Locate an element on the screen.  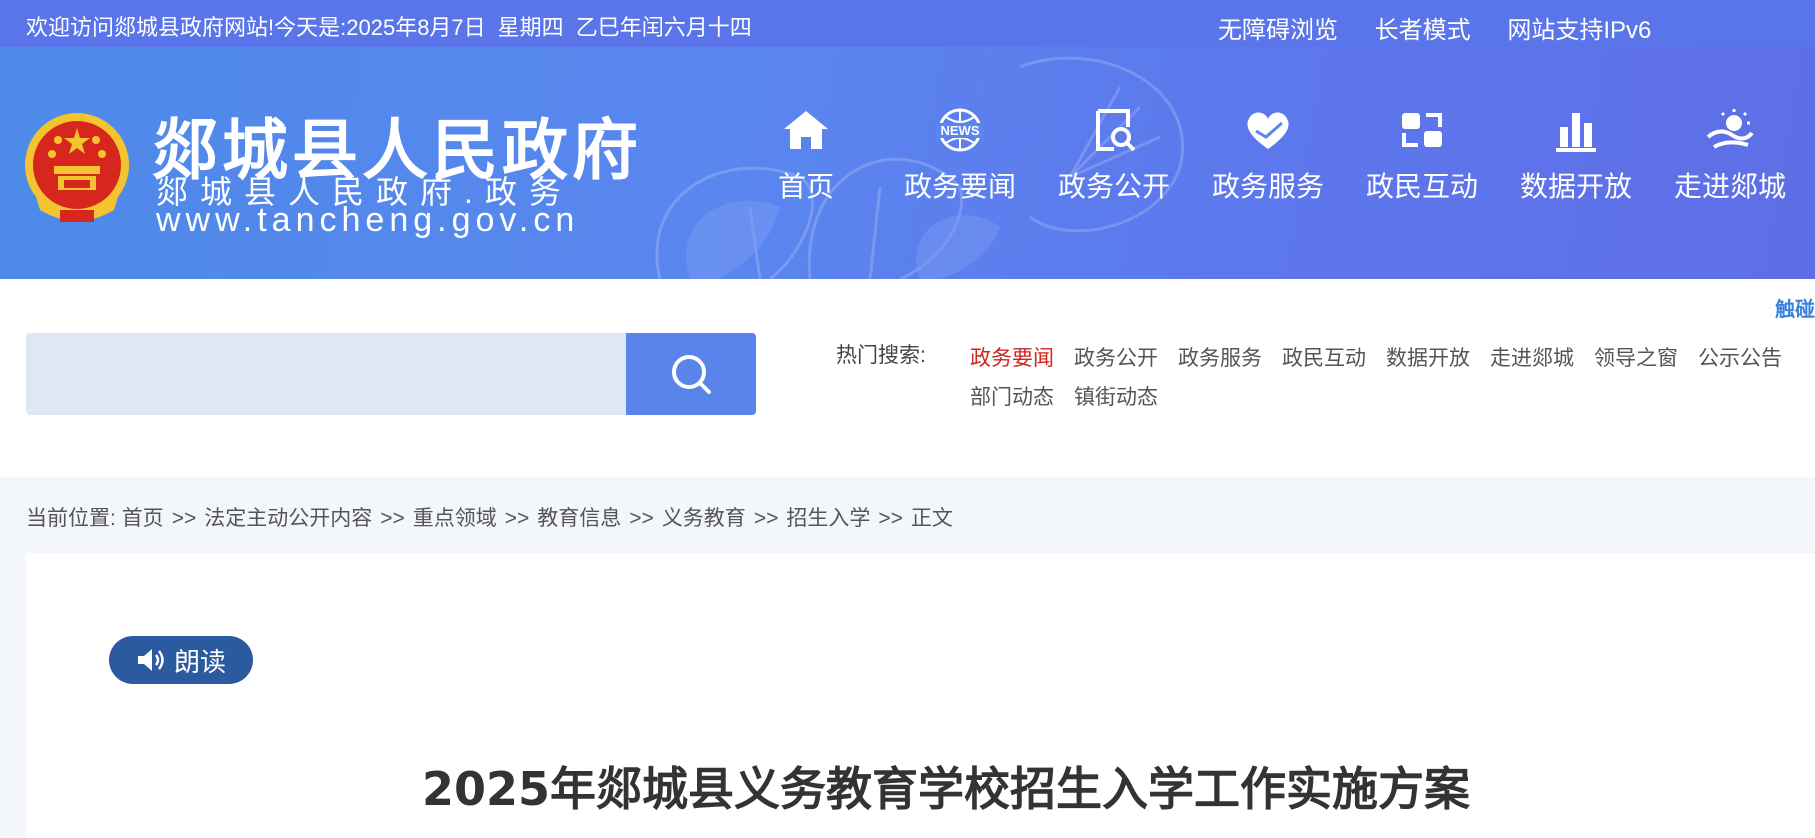
search-button is located at coordinates (691, 374).